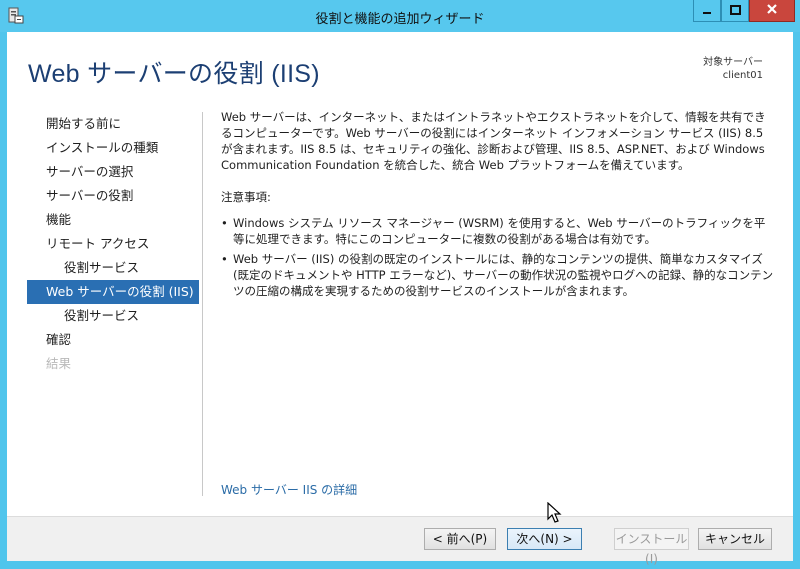  What do you see at coordinates (460, 539) in the screenshot?
I see `previous-button: < 前へ(P)` at bounding box center [460, 539].